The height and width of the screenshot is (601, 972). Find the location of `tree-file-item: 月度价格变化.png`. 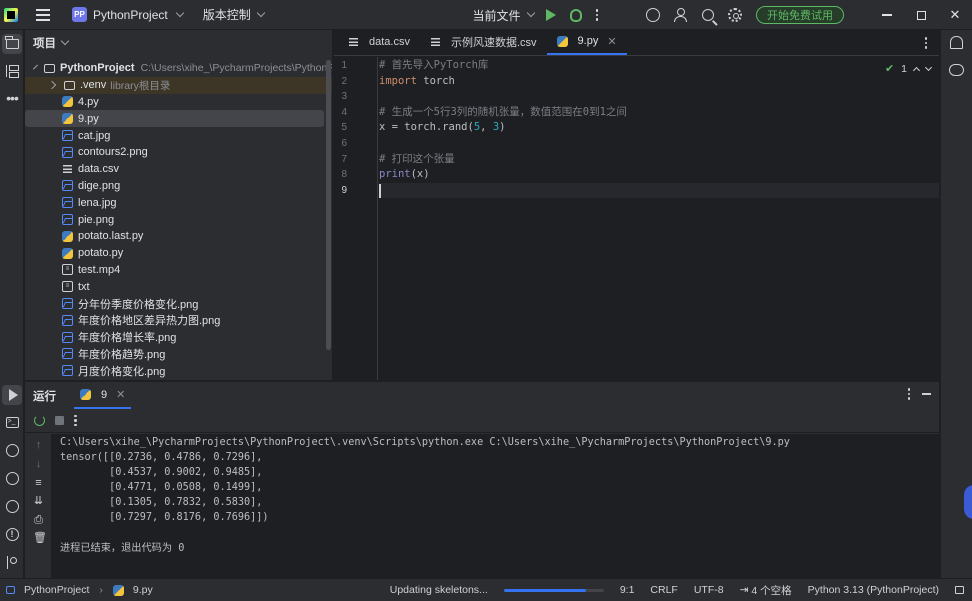

tree-file-item: 月度价格变化.png is located at coordinates (178, 370).